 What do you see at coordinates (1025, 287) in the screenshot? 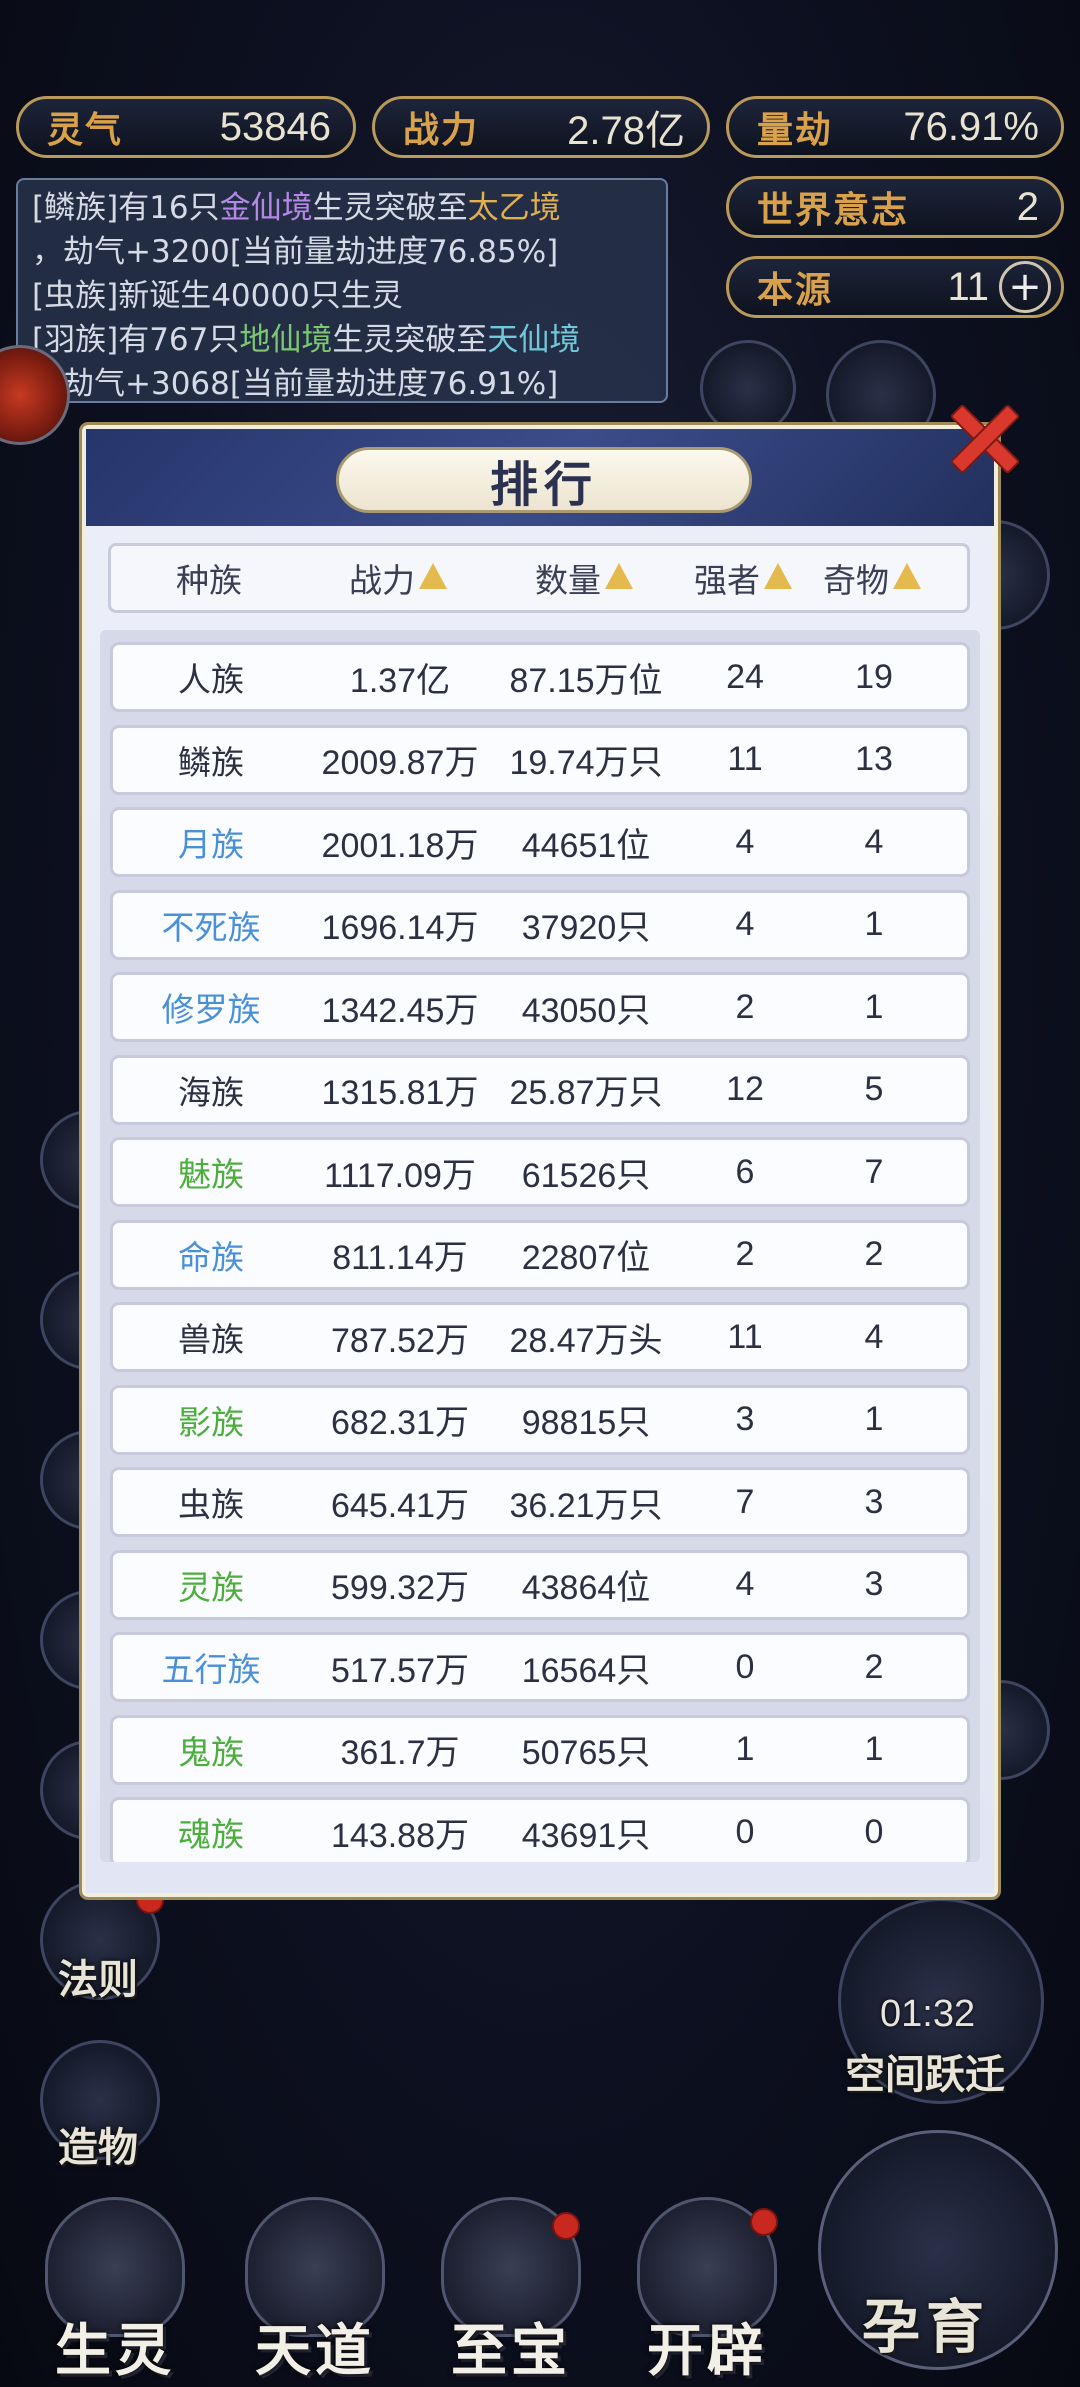
I see `add-benyuan-icon: +` at bounding box center [1025, 287].